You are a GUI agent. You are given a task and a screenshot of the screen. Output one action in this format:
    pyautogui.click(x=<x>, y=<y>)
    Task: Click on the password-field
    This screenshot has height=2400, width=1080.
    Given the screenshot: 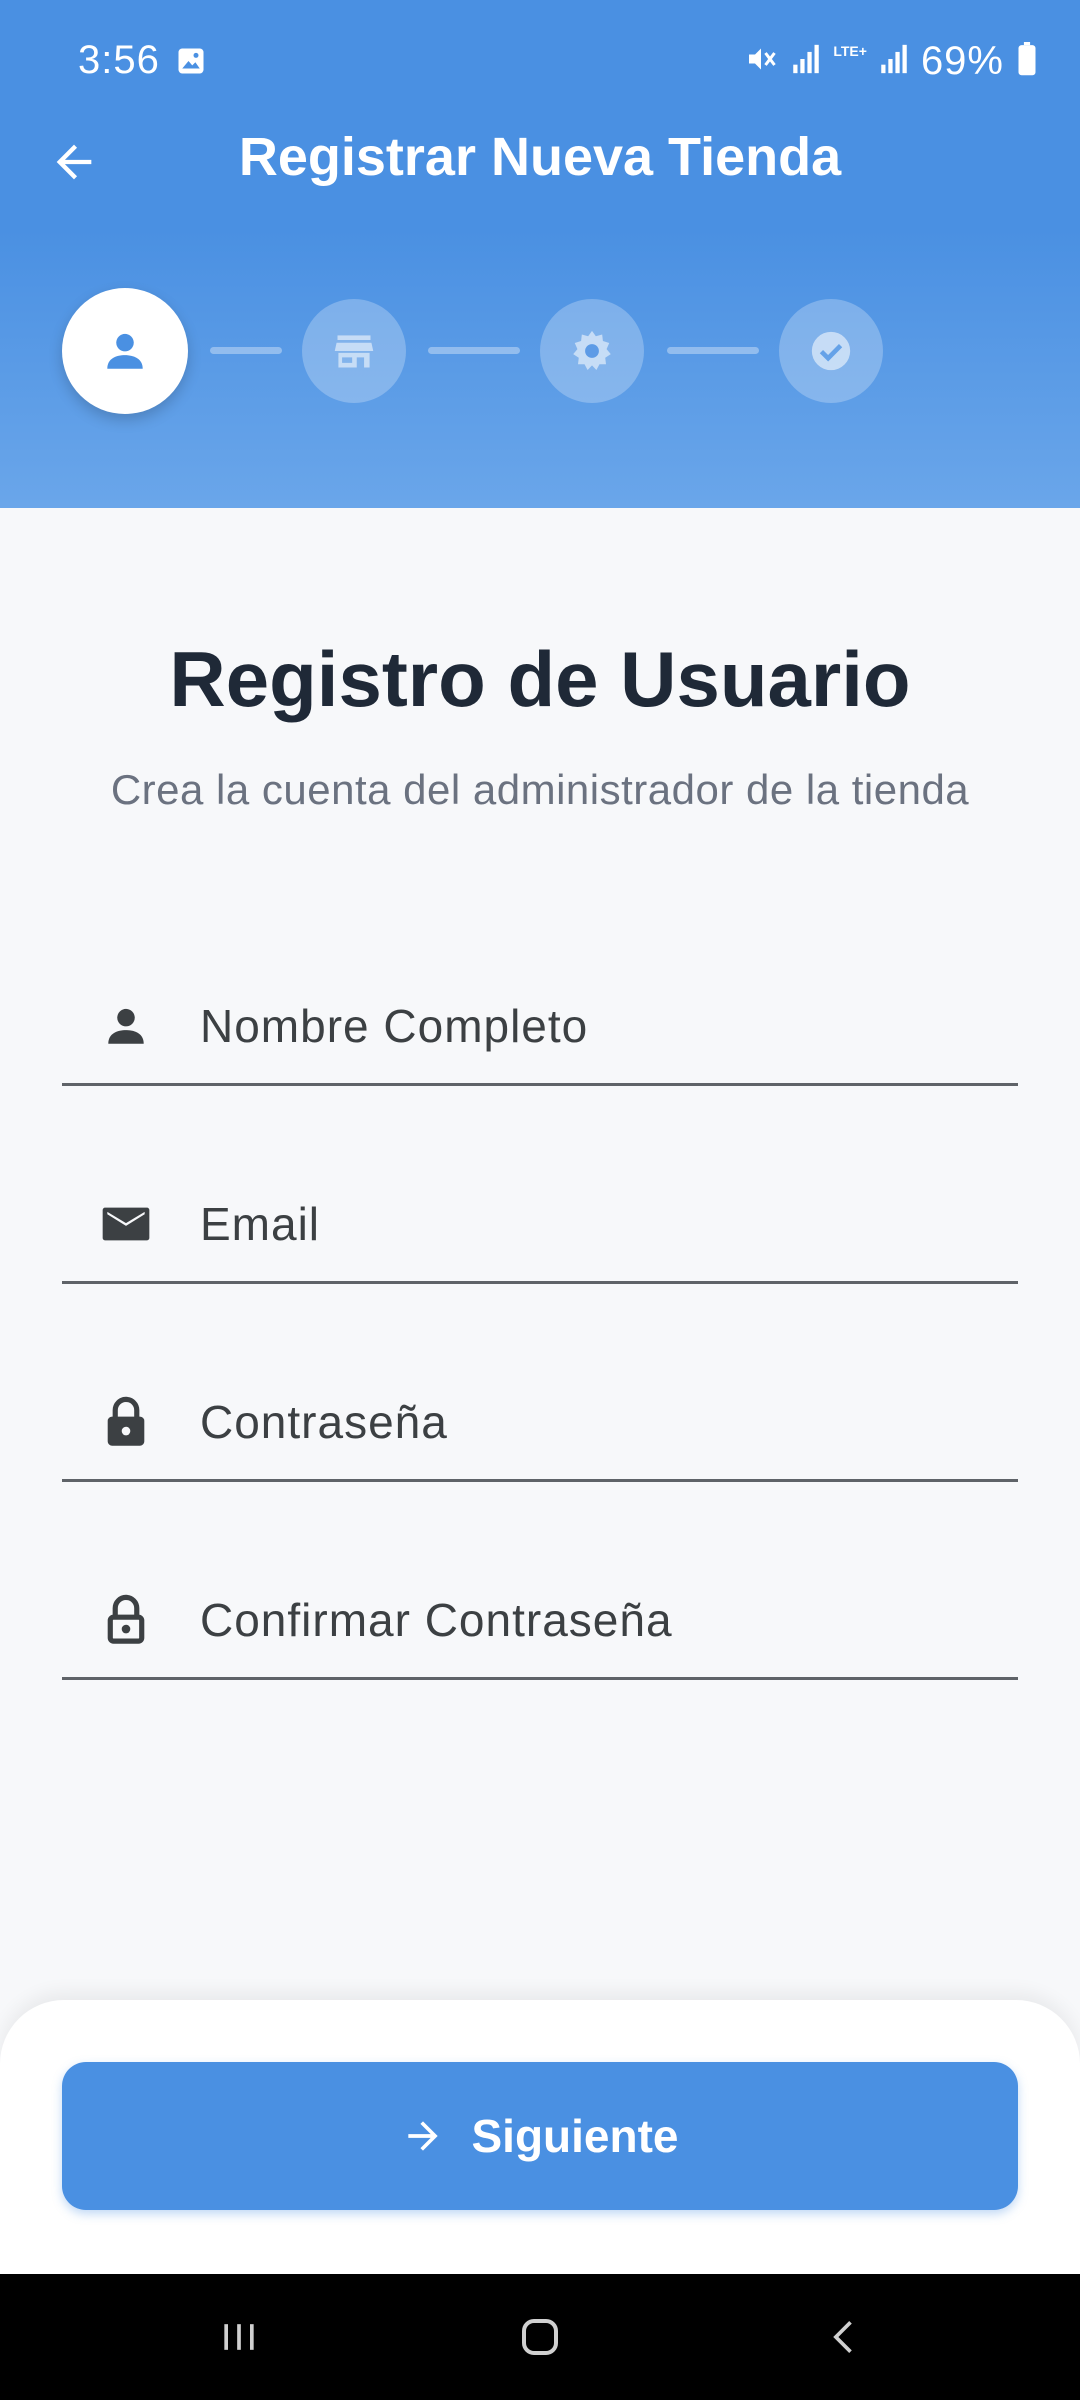 What is the action you would take?
    pyautogui.click(x=540, y=1422)
    